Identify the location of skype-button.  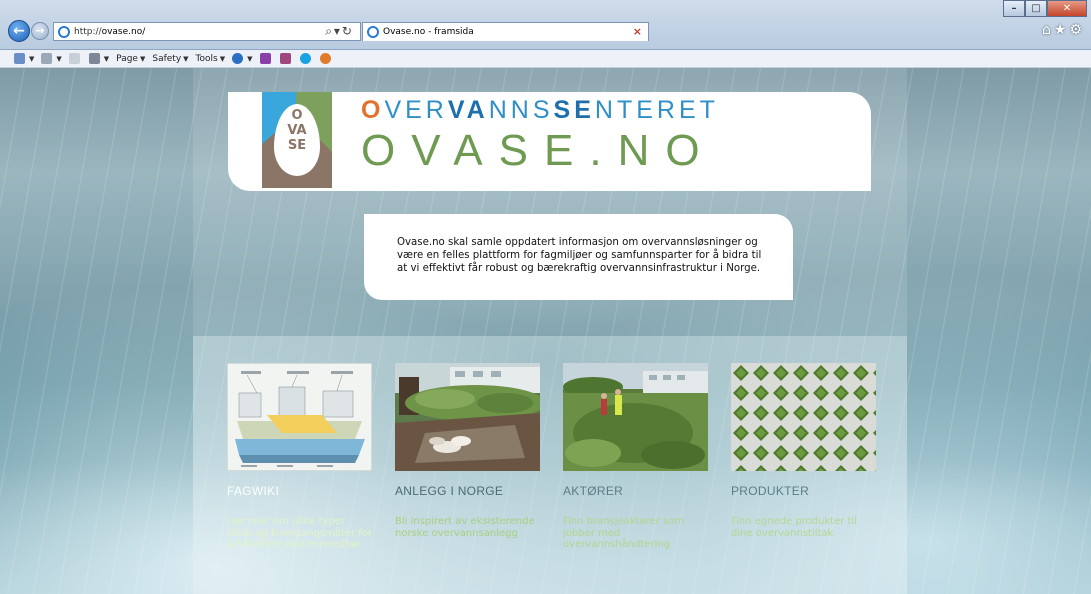
(306, 58).